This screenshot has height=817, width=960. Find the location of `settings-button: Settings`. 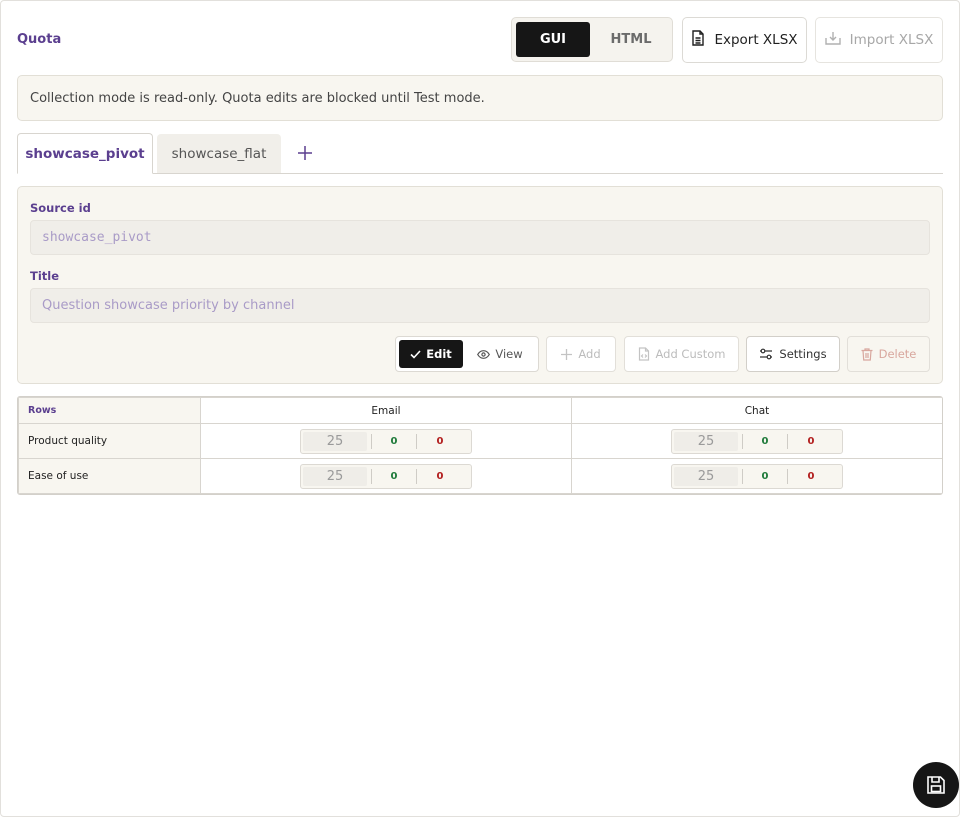

settings-button: Settings is located at coordinates (793, 354).